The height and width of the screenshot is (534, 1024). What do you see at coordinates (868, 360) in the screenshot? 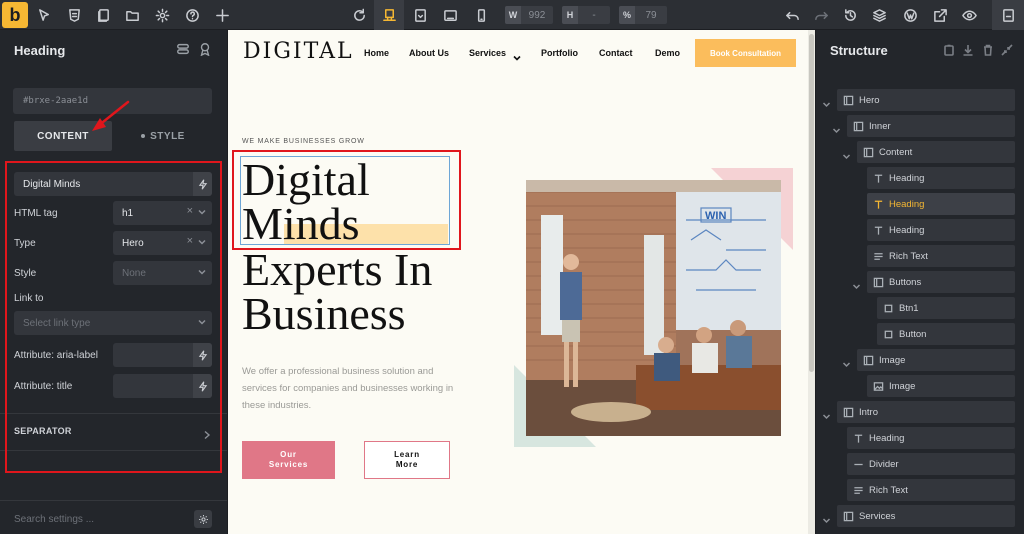
I see `container-icon` at bounding box center [868, 360].